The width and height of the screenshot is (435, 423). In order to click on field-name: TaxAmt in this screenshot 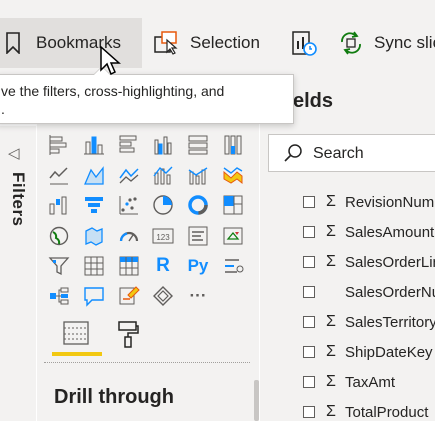, I will do `click(370, 382)`.